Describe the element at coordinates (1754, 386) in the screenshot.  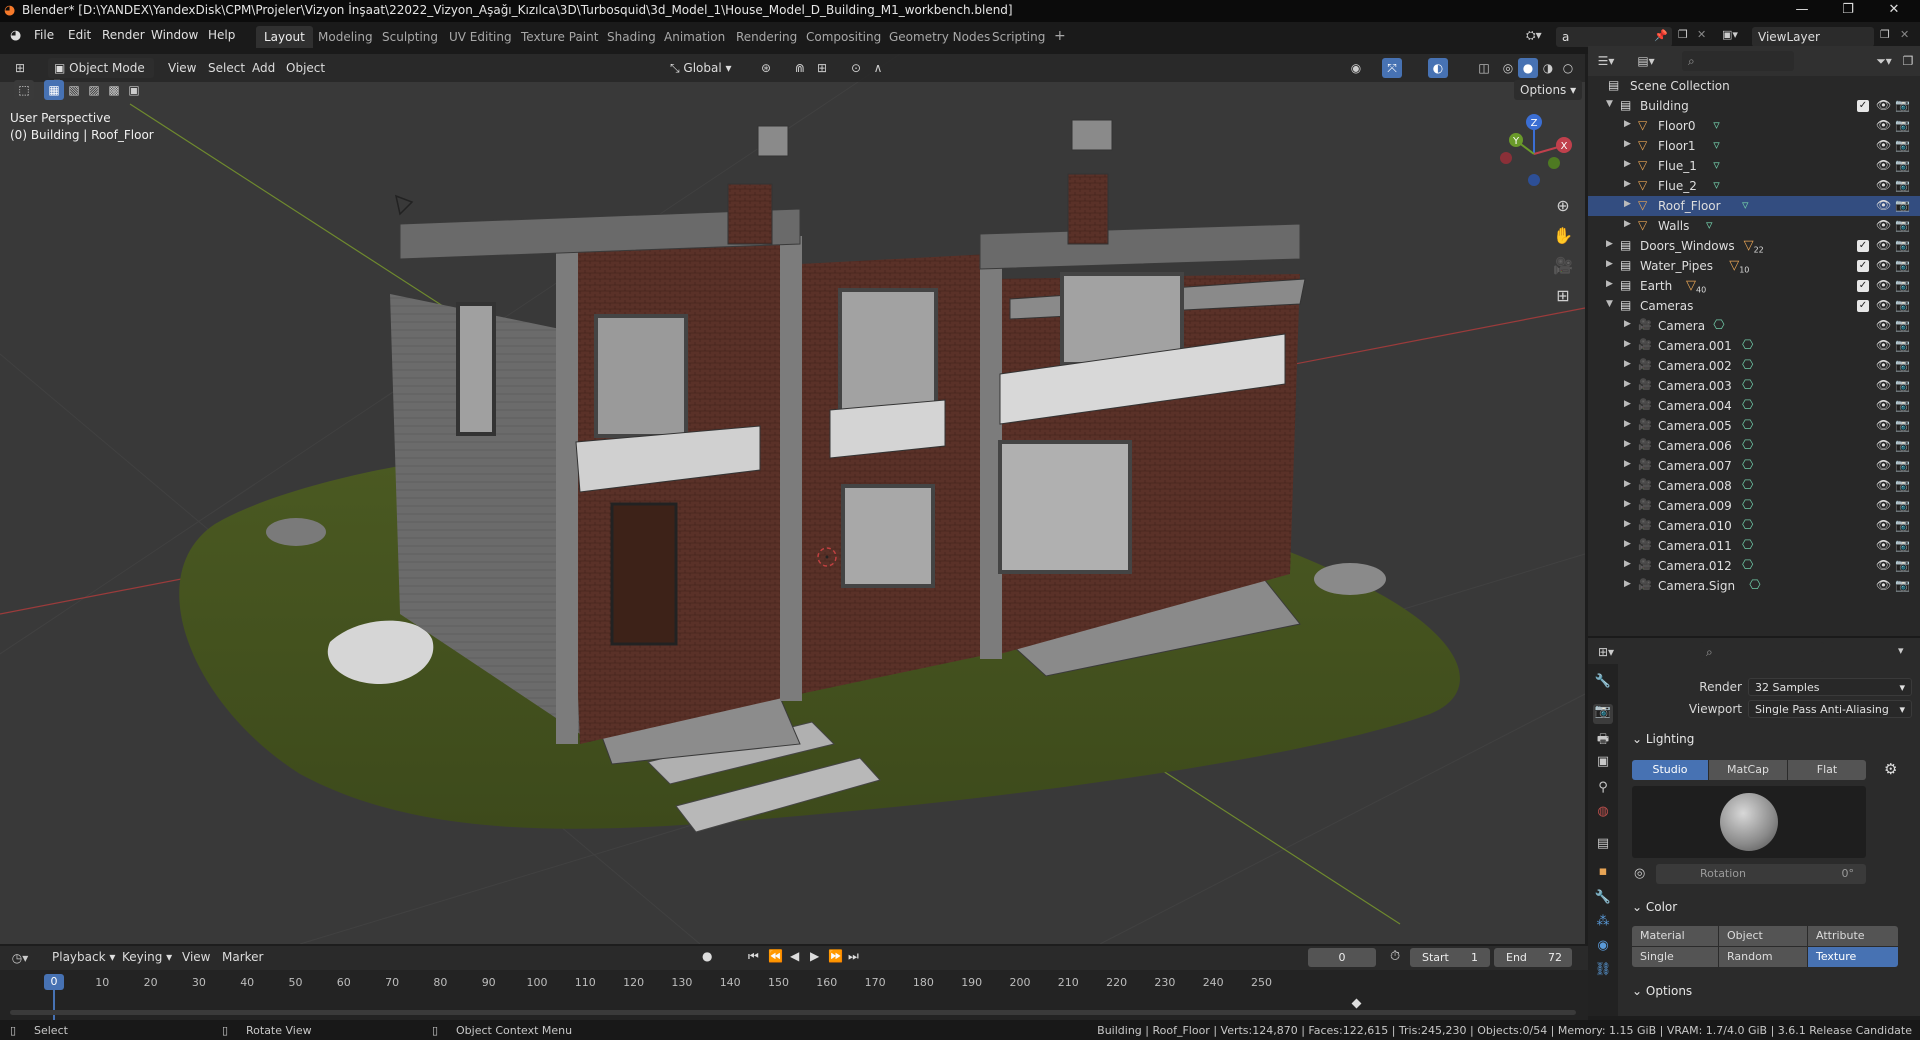
I see `outliner-row-camera-003: ▶ 🎥 Camera.003 ⎔ 👁 📷` at that location.